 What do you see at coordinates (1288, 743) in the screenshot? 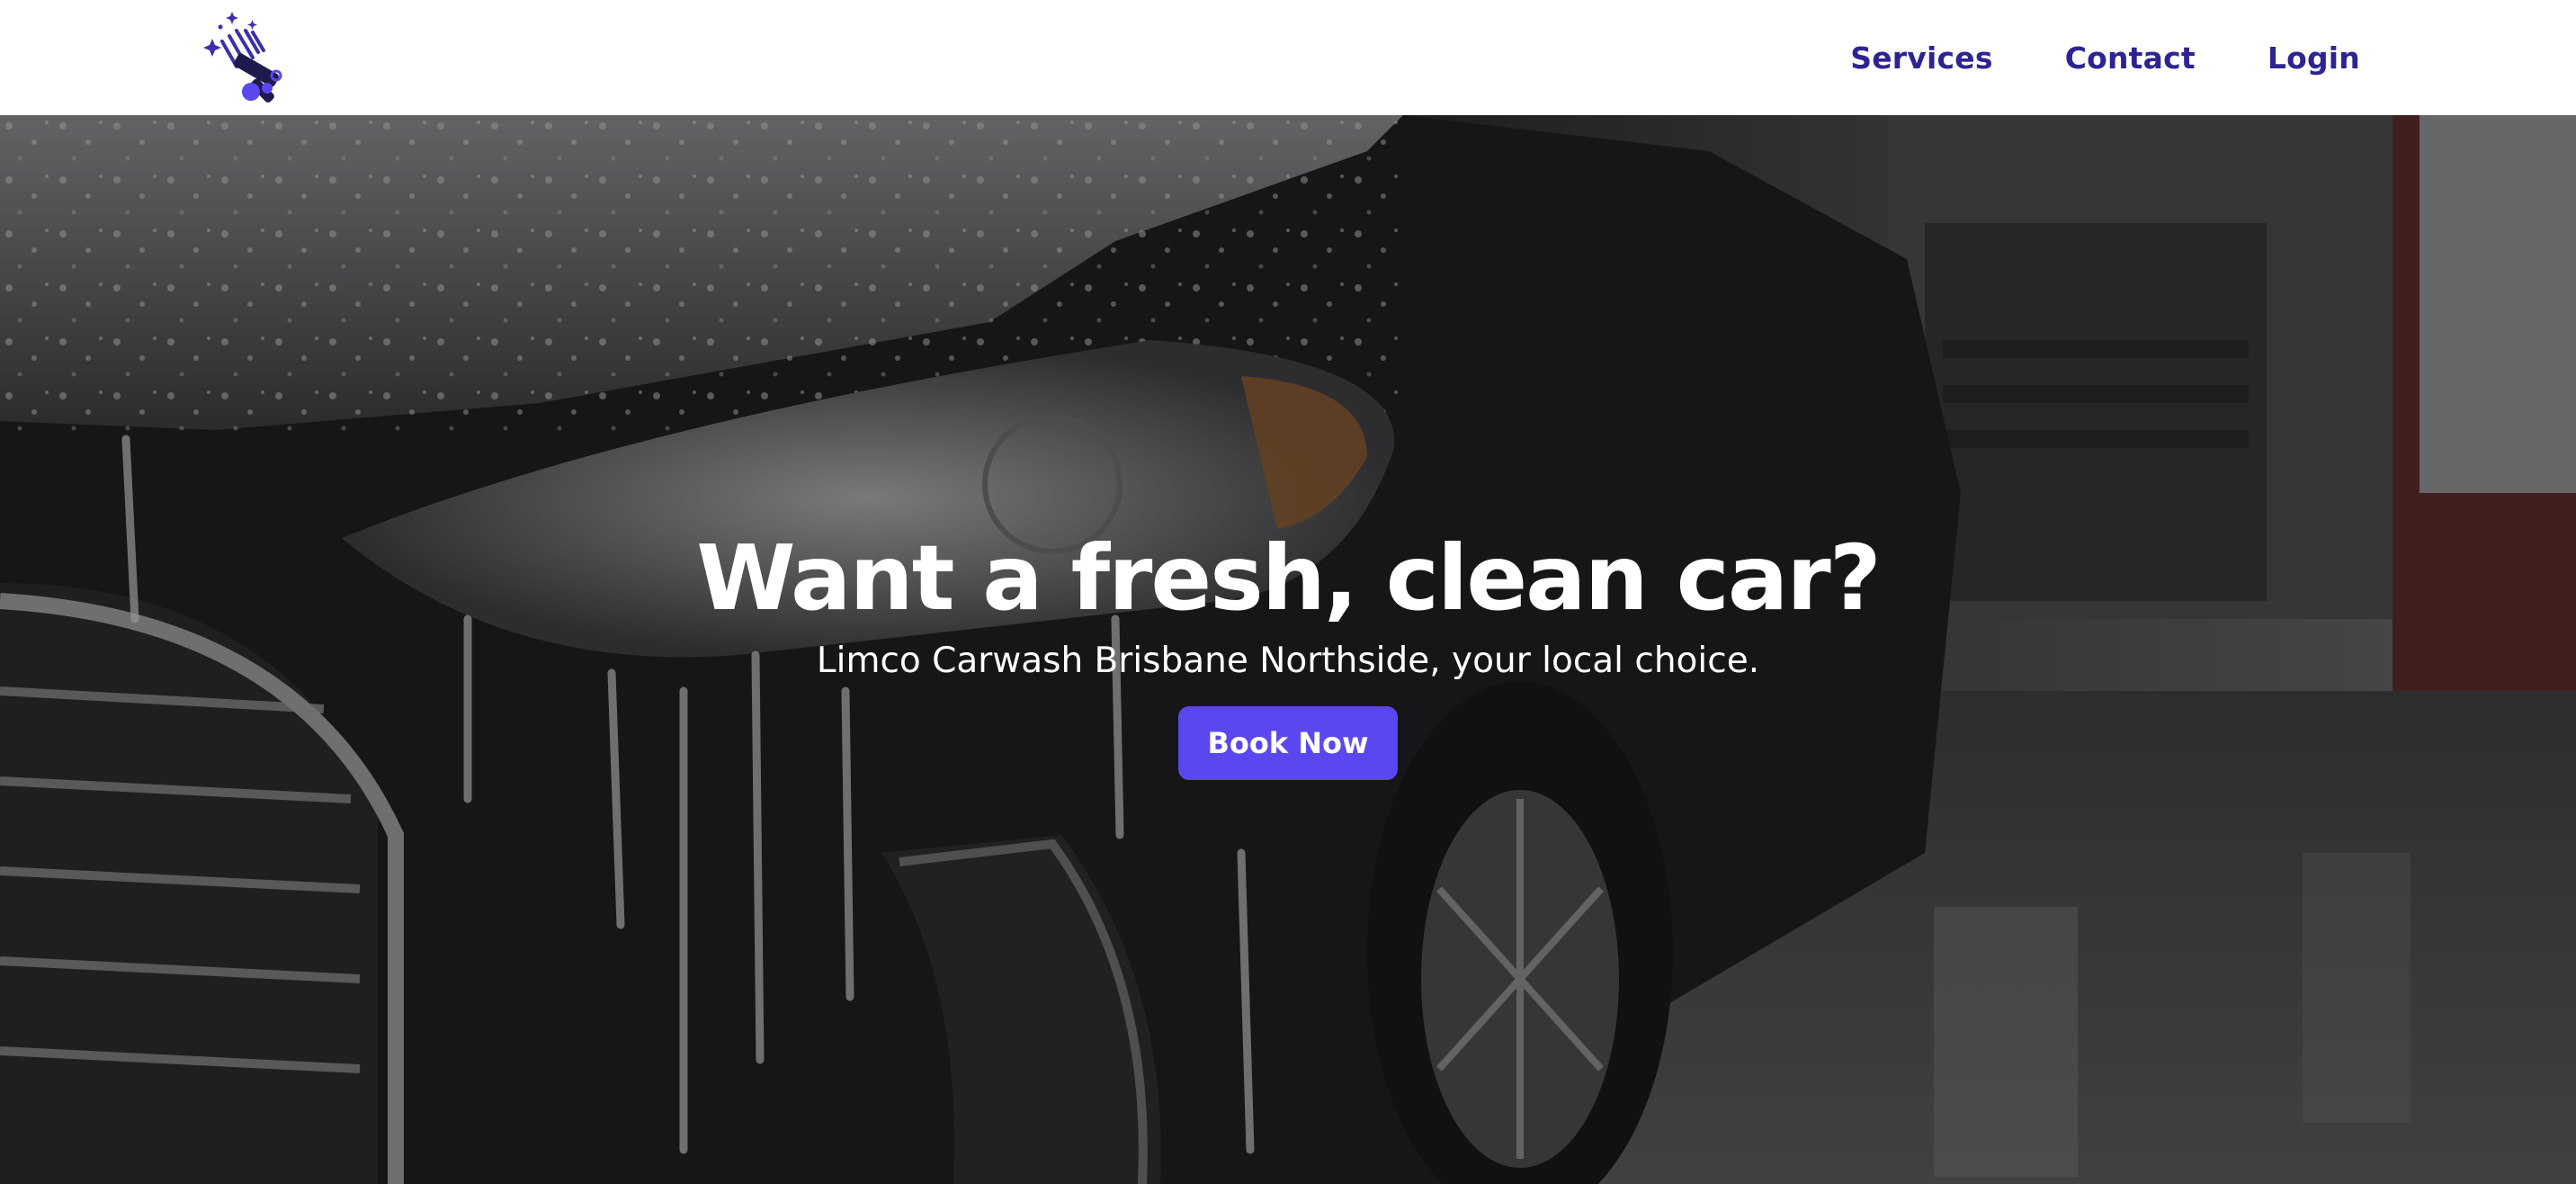
I see `book-now-button: Book Now` at bounding box center [1288, 743].